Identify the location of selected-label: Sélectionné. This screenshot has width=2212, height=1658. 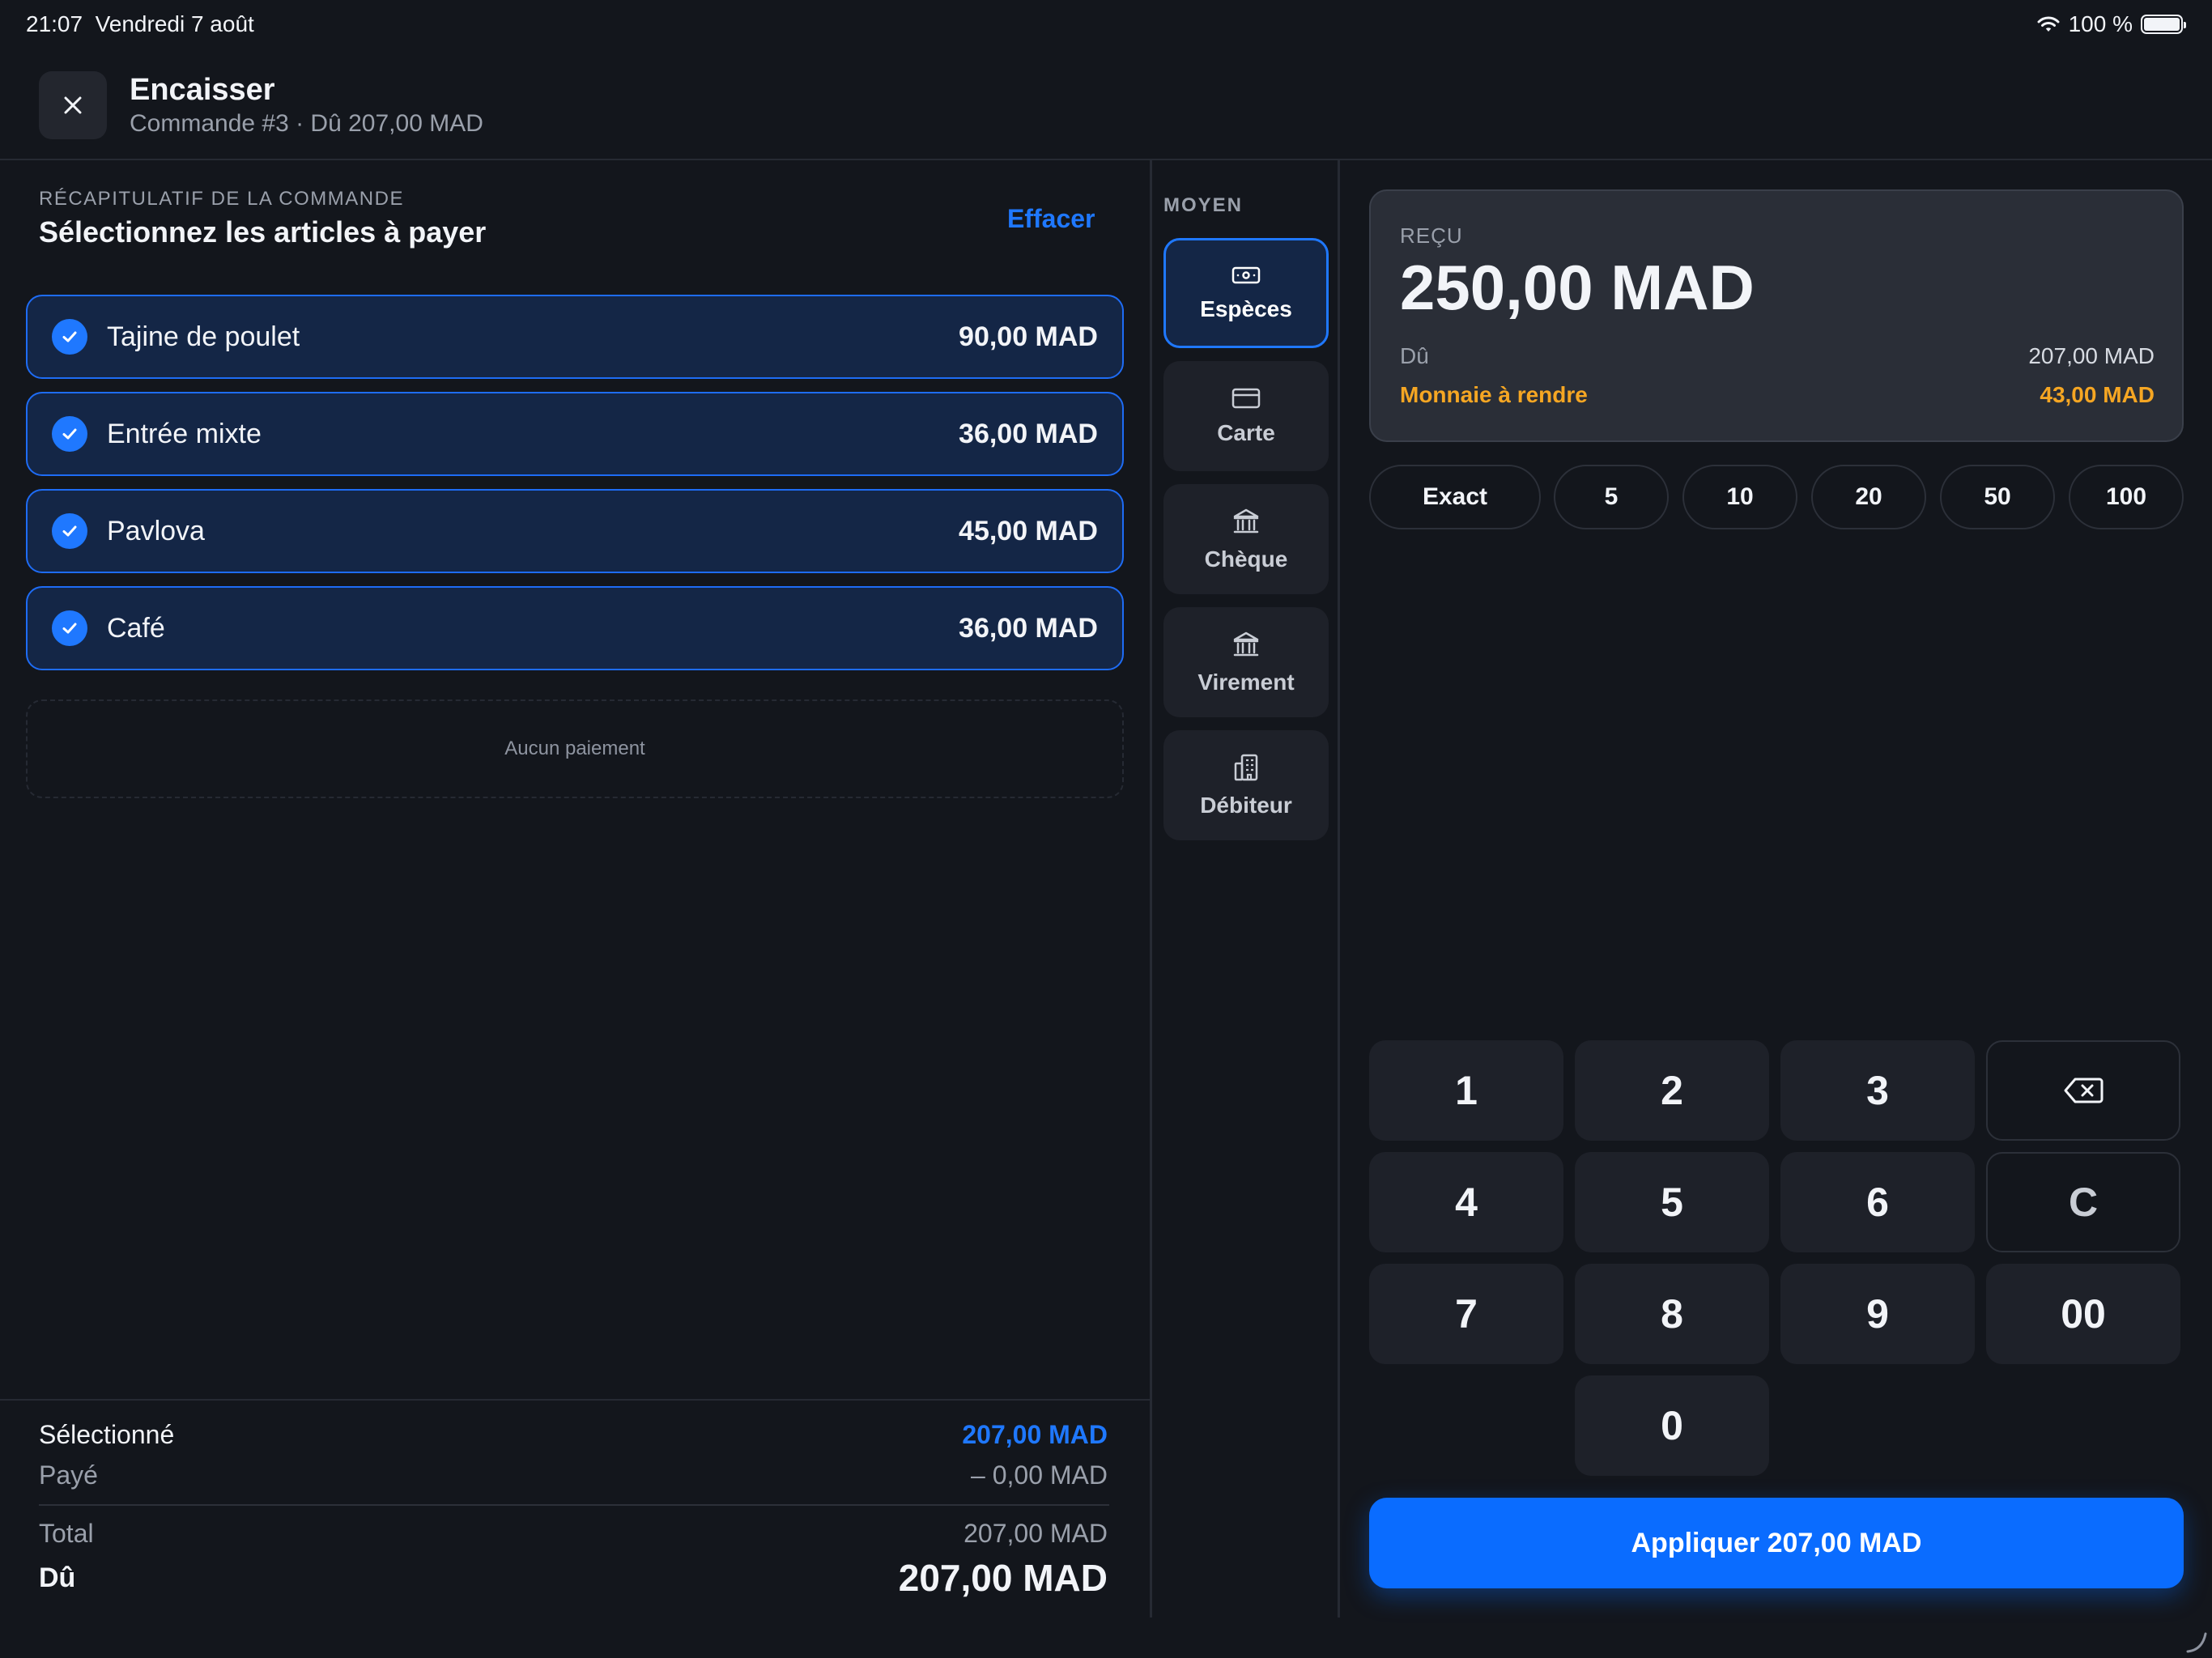
(107, 1434).